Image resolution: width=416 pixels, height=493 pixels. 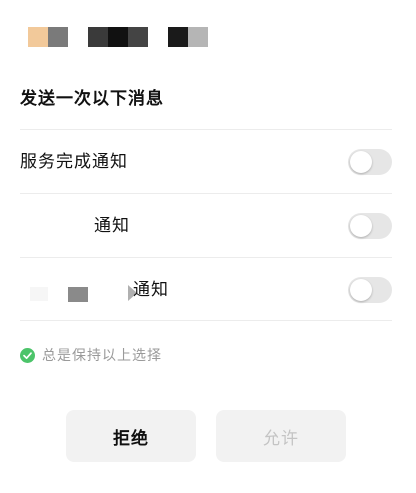 I want to click on dialog-title: 发送一次以下消息, so click(x=92, y=99).